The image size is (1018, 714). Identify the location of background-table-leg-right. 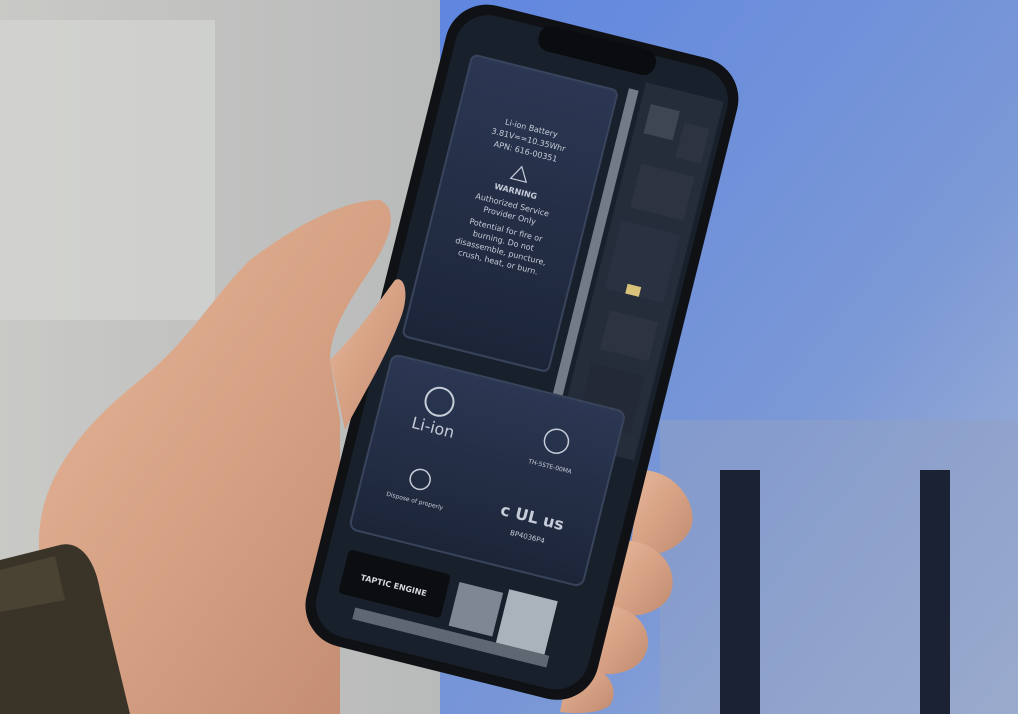
(935, 592).